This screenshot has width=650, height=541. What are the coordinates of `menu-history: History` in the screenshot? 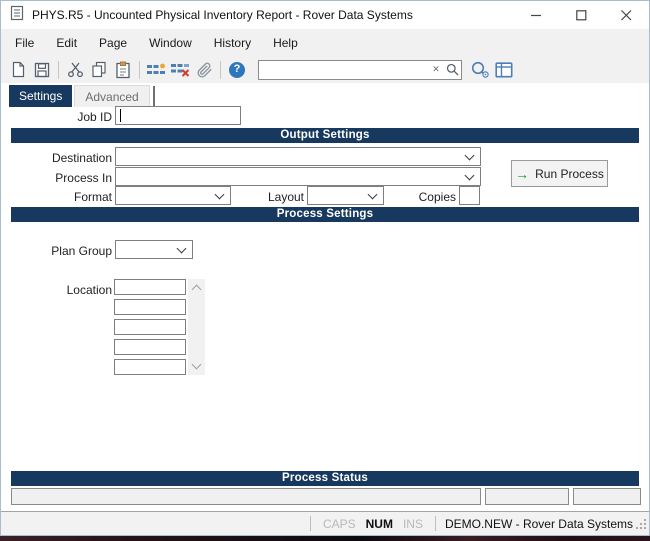 It's located at (232, 43).